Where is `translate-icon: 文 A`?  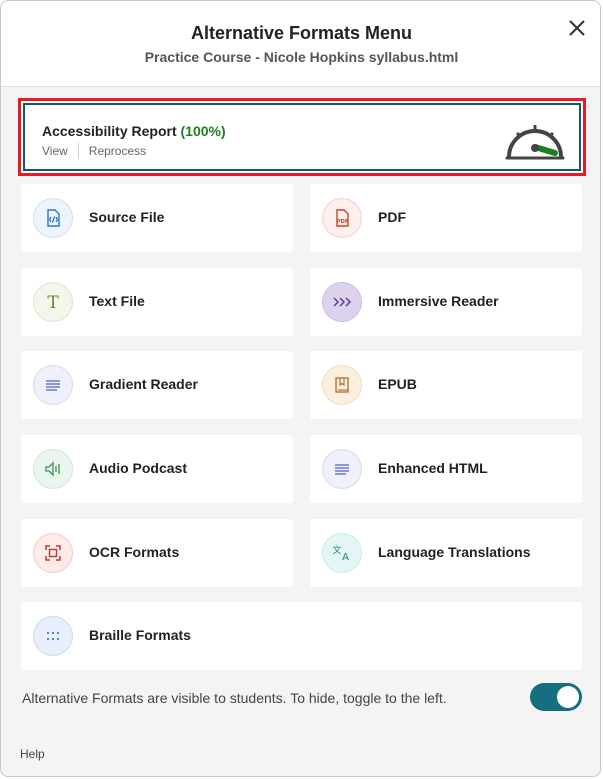
translate-icon: 文 A is located at coordinates (342, 553).